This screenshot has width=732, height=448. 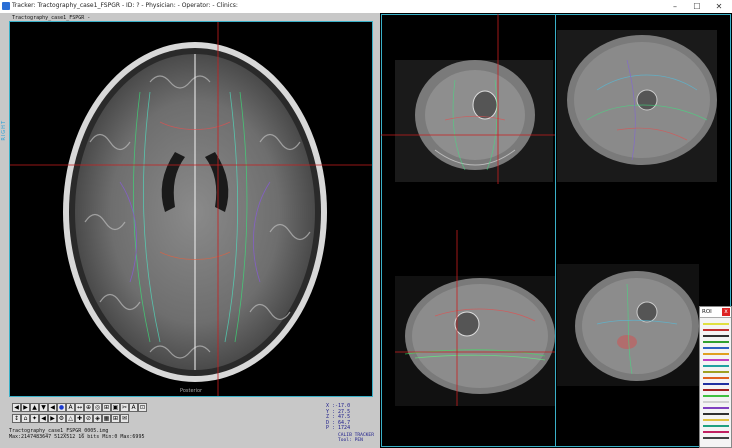 What do you see at coordinates (115, 407) in the screenshot?
I see `tool-button: ▣` at bounding box center [115, 407].